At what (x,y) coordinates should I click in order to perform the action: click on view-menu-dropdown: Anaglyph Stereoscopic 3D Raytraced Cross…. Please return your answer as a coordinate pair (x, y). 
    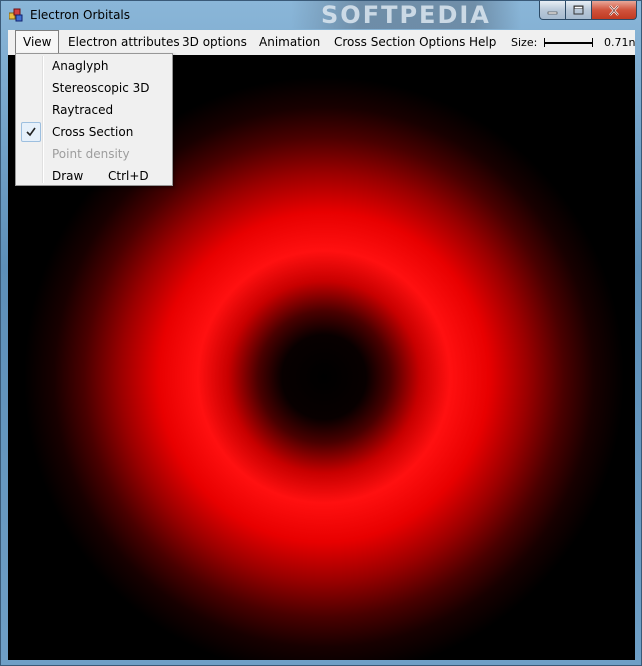
    Looking at the image, I should click on (94, 119).